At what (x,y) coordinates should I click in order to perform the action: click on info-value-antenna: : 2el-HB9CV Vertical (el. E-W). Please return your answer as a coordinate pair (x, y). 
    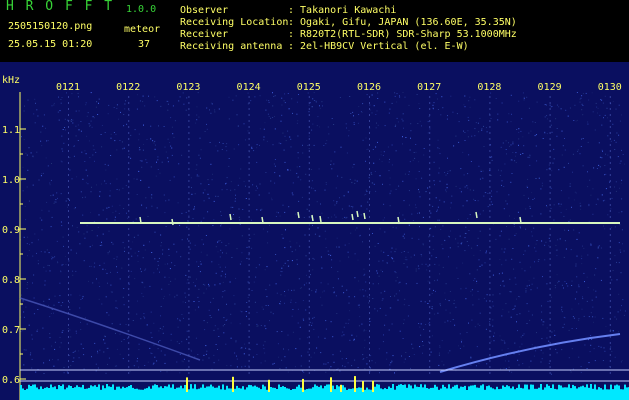
    Looking at the image, I should click on (378, 46).